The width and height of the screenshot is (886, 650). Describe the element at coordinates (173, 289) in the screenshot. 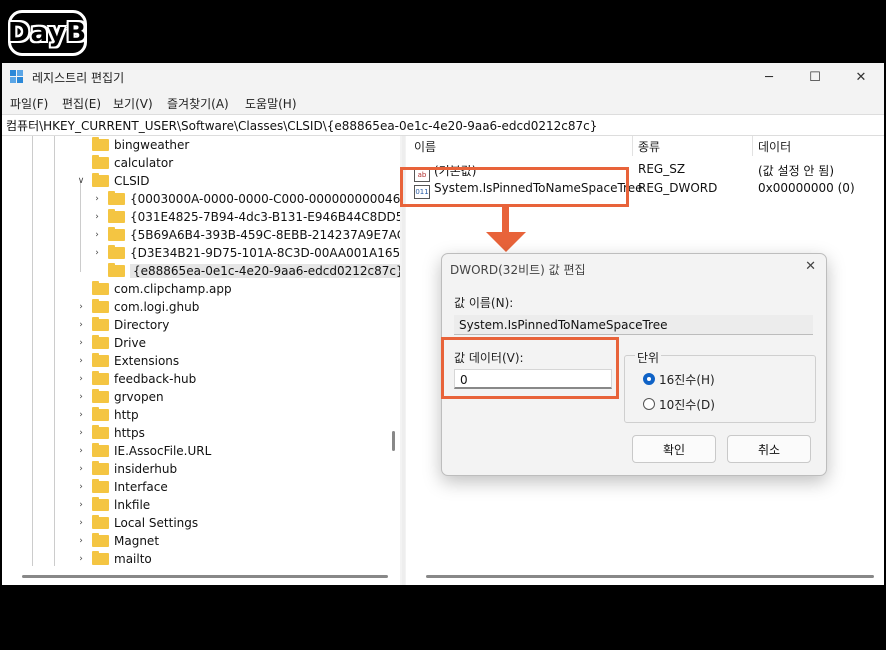

I see `tree-item-label: com.clipchamp.app` at that location.